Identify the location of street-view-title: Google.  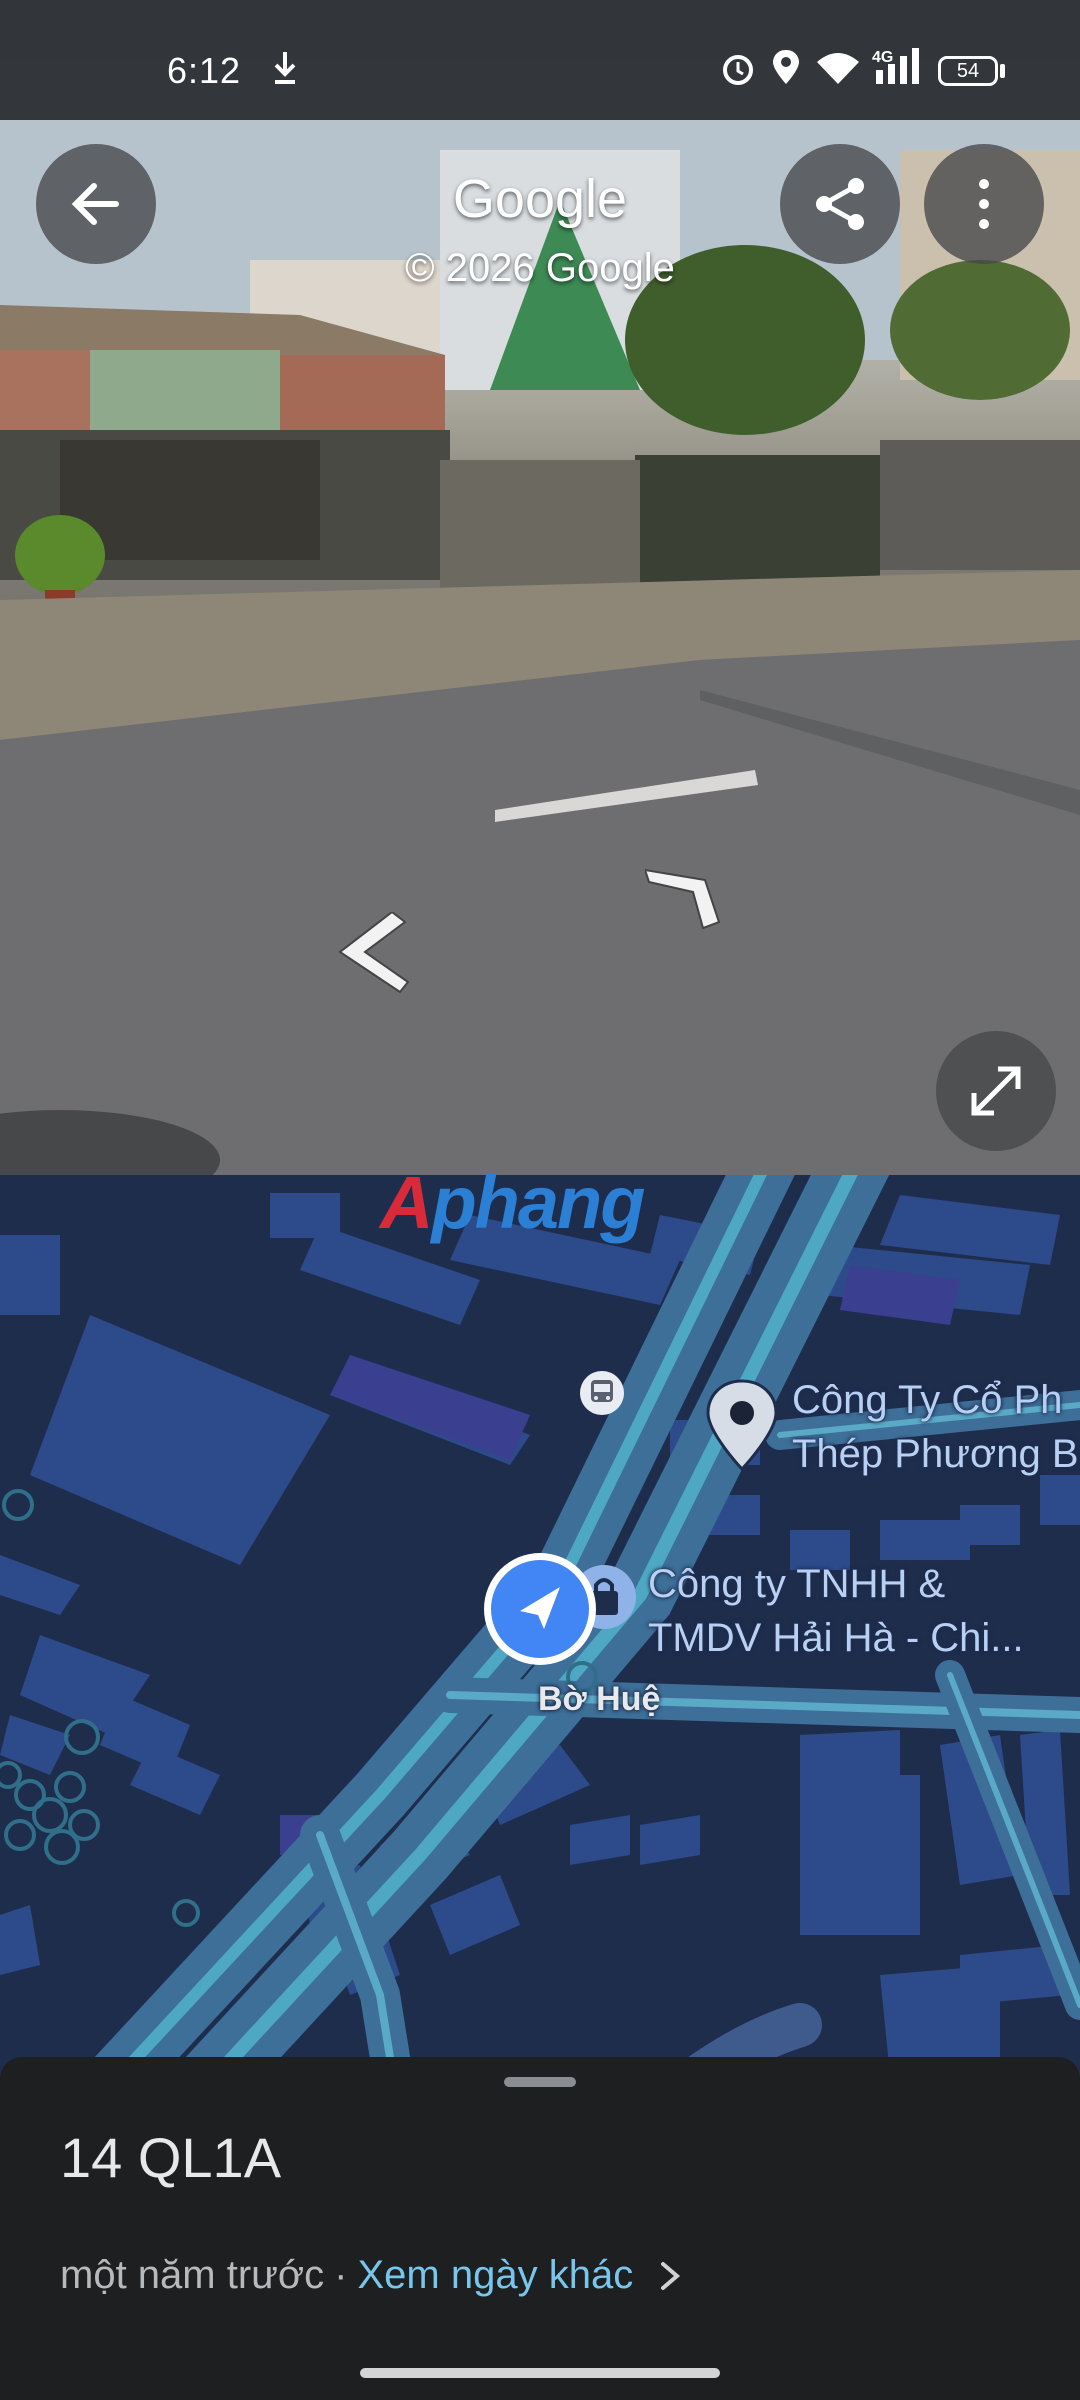
(540, 199).